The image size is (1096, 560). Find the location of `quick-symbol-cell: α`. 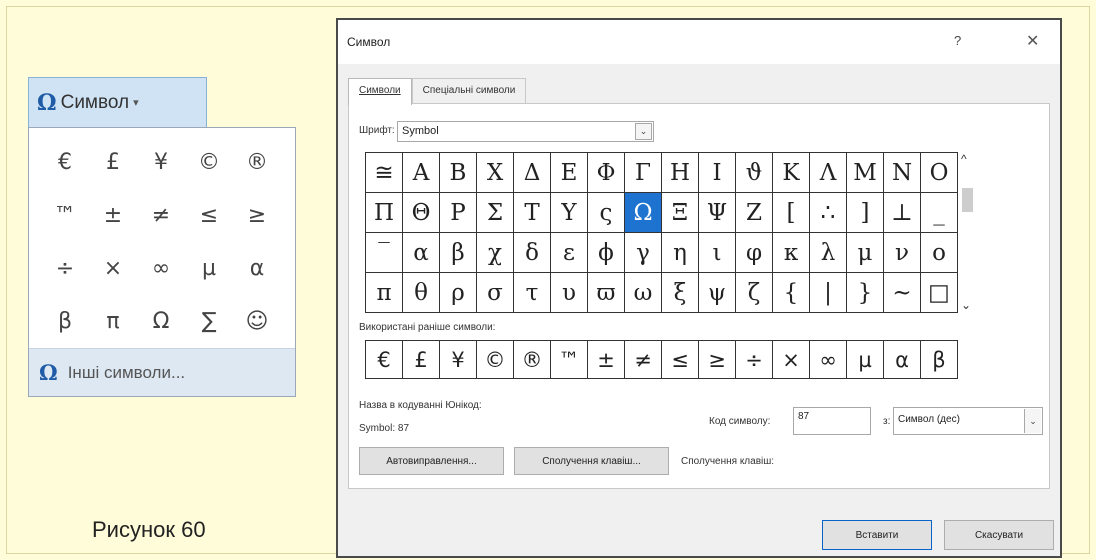

quick-symbol-cell: α is located at coordinates (257, 268).